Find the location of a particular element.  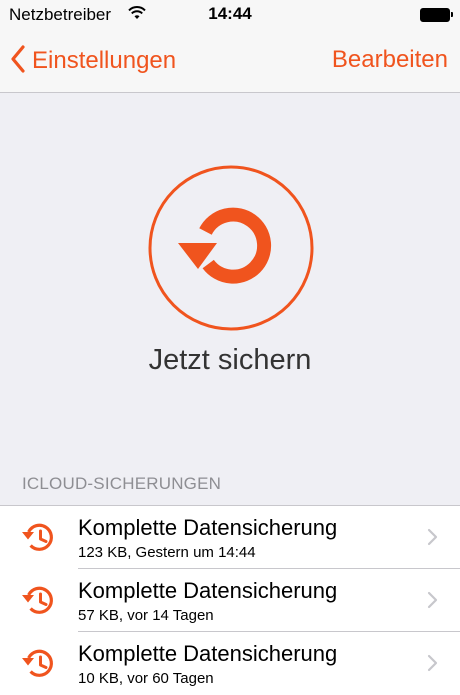

backup-now-label: Jetzt sichern is located at coordinates (230, 360).